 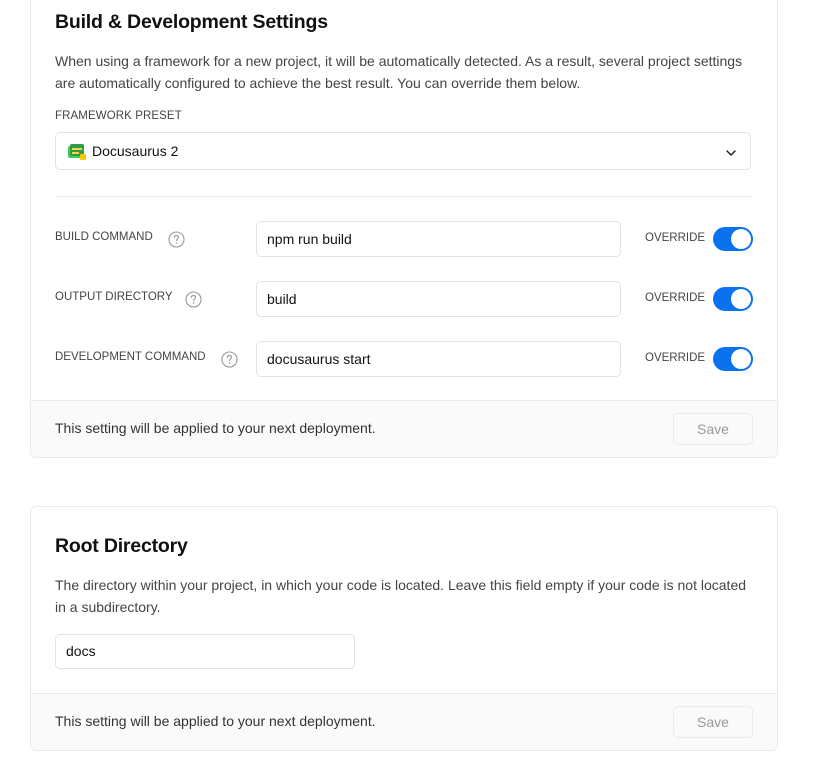 What do you see at coordinates (130, 357) in the screenshot?
I see `development-command-label: DEVELOPMENT COMMAND` at bounding box center [130, 357].